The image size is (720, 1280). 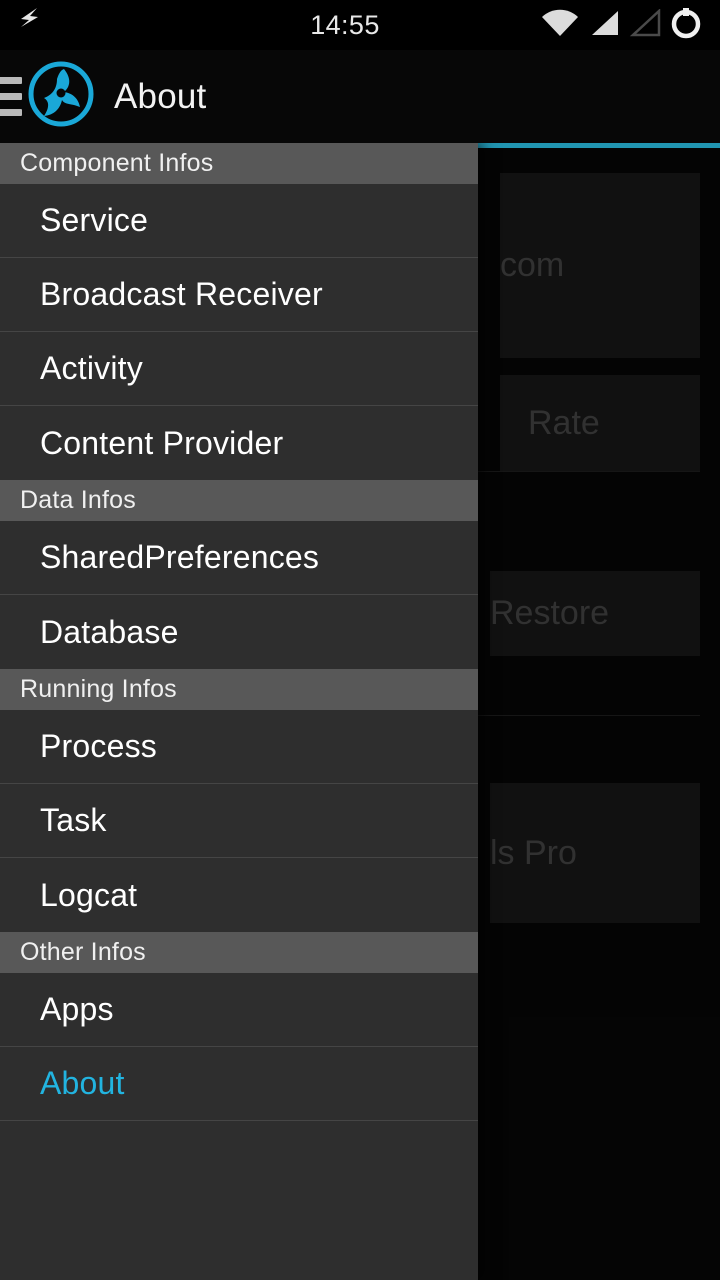 I want to click on nav-item-logcat: Logcat, so click(x=239, y=895).